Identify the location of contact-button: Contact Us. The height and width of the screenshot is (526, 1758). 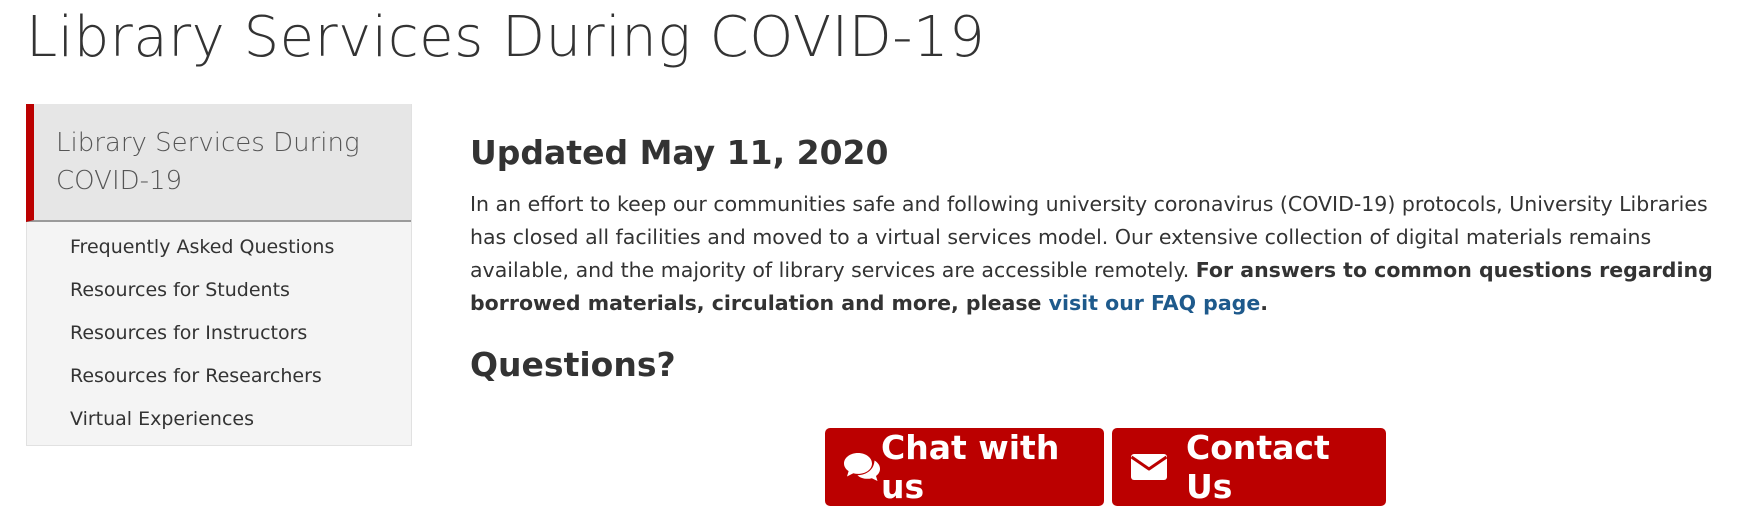
(1249, 467).